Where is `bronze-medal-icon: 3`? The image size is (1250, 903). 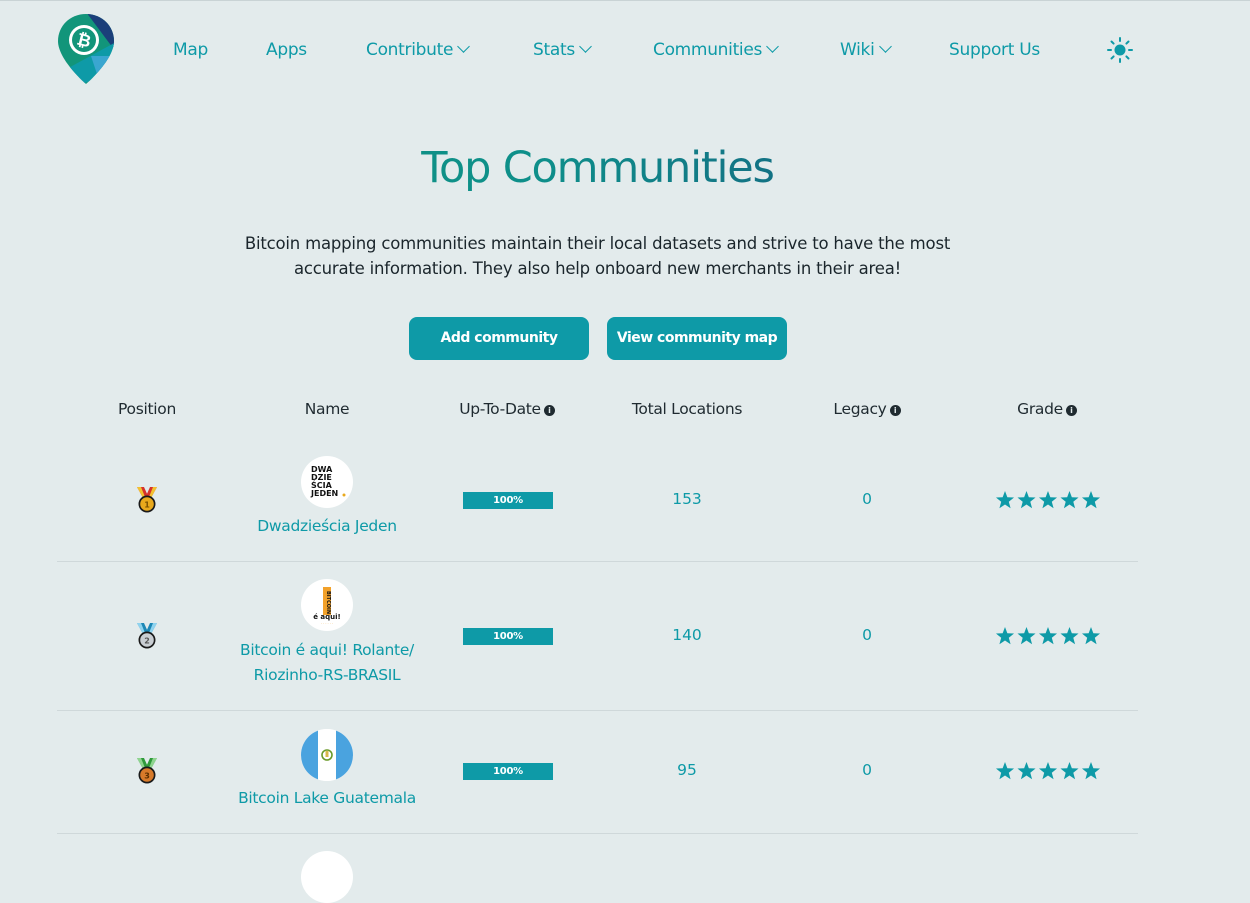
bronze-medal-icon: 3 is located at coordinates (147, 771).